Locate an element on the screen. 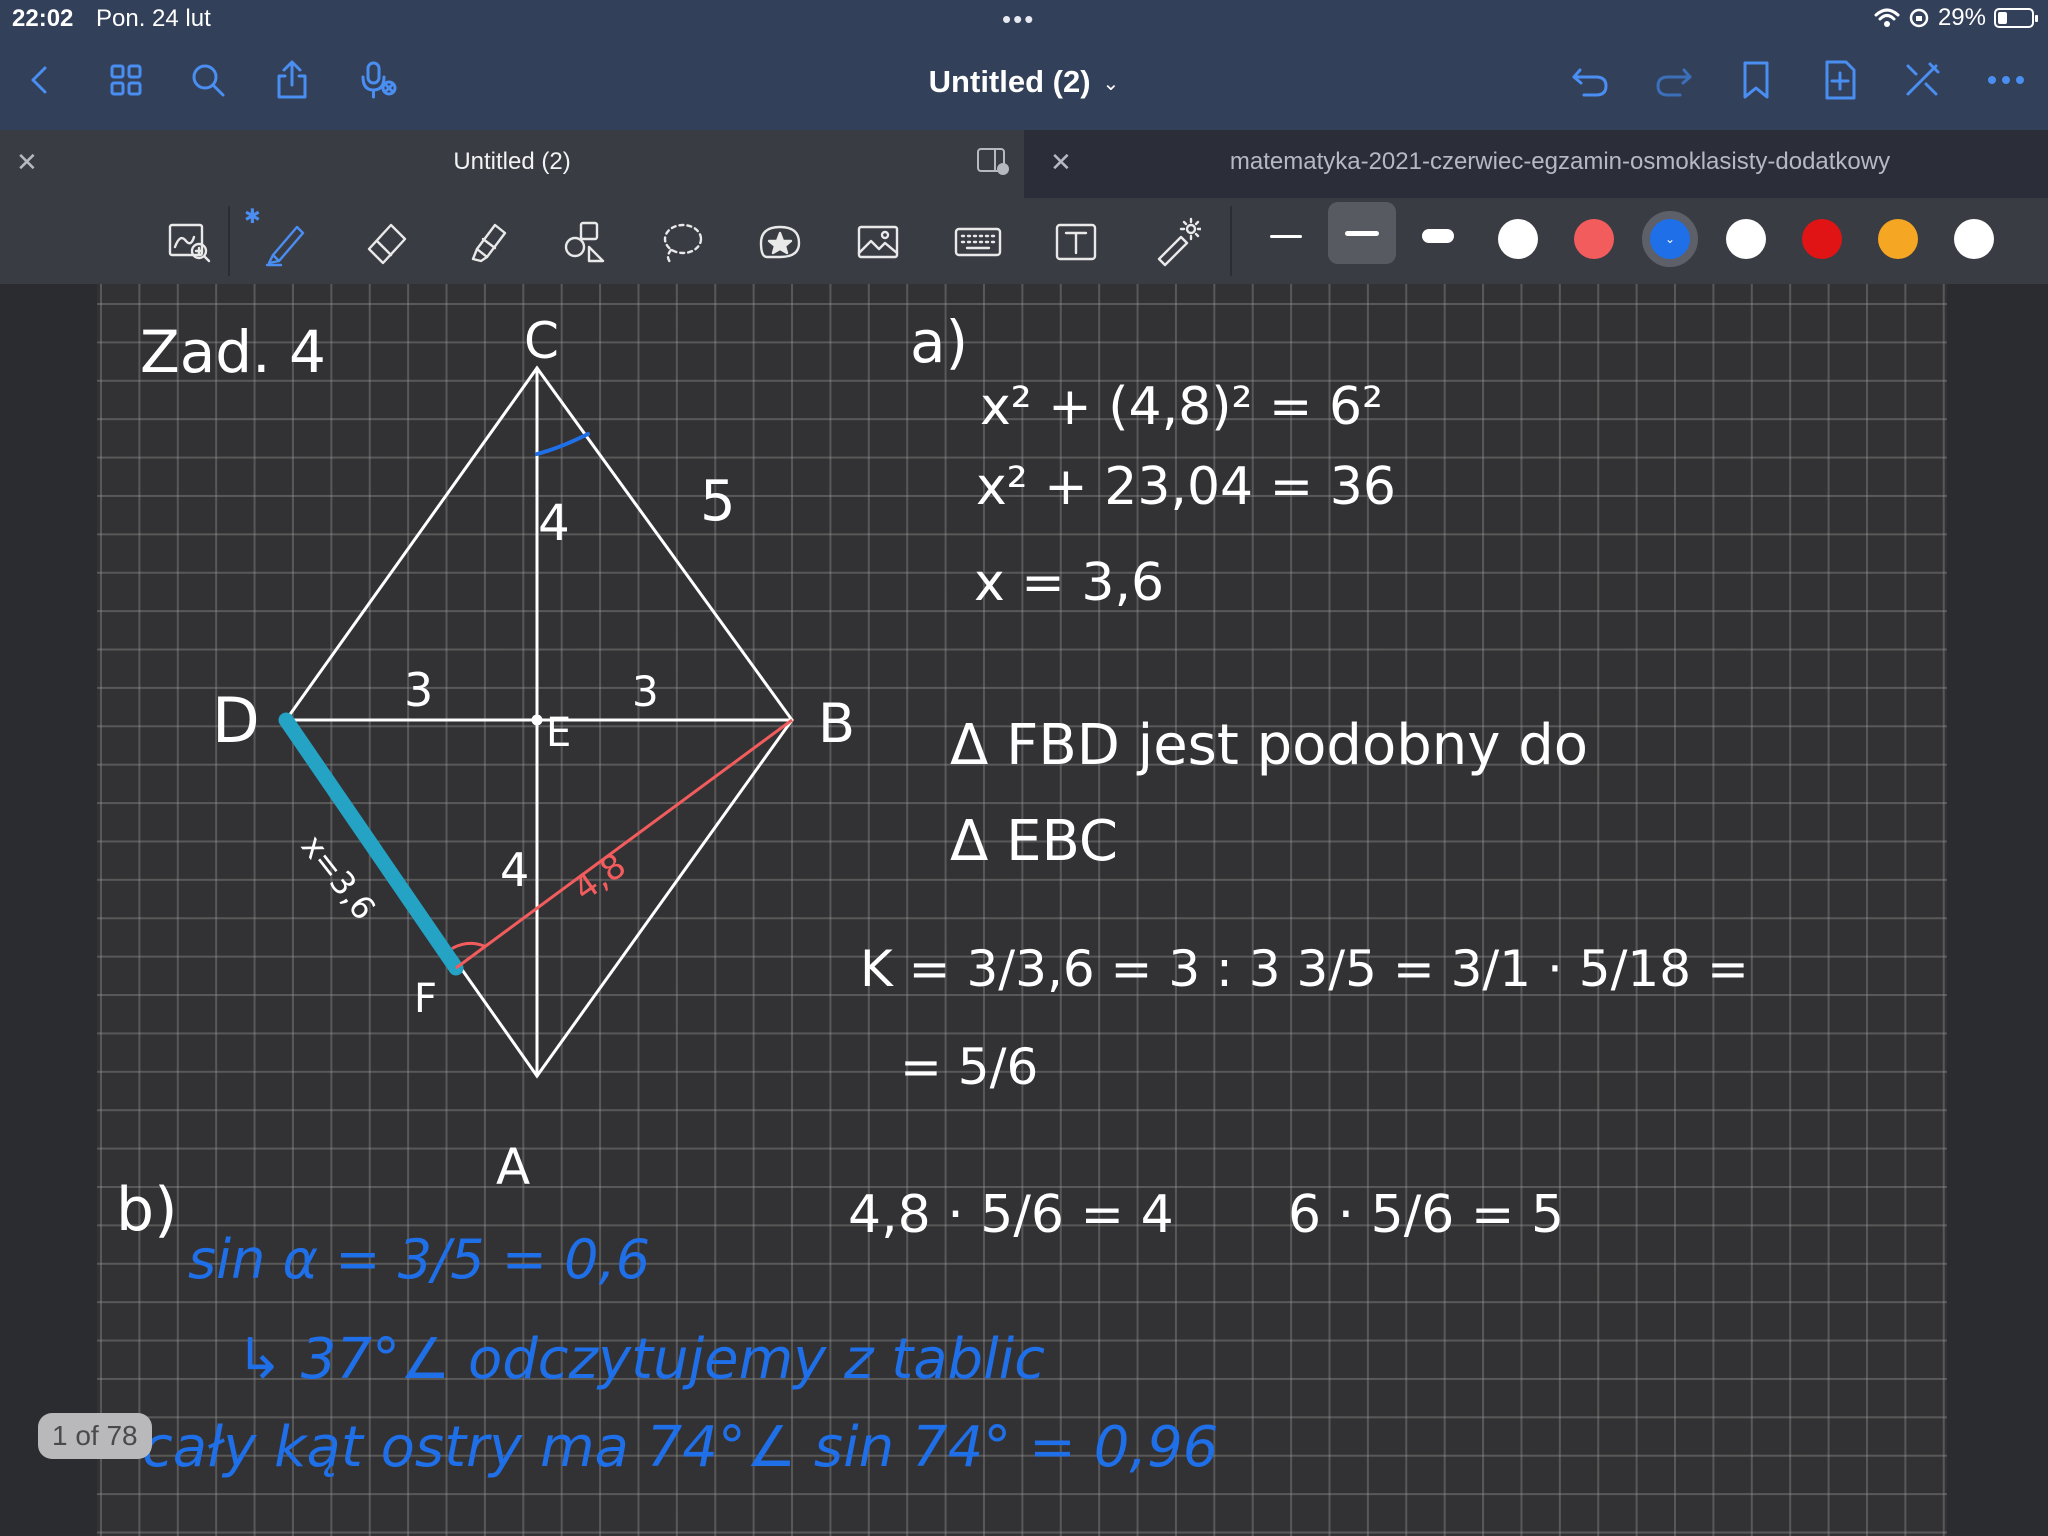  status-indicators: 29% is located at coordinates (1956, 18).